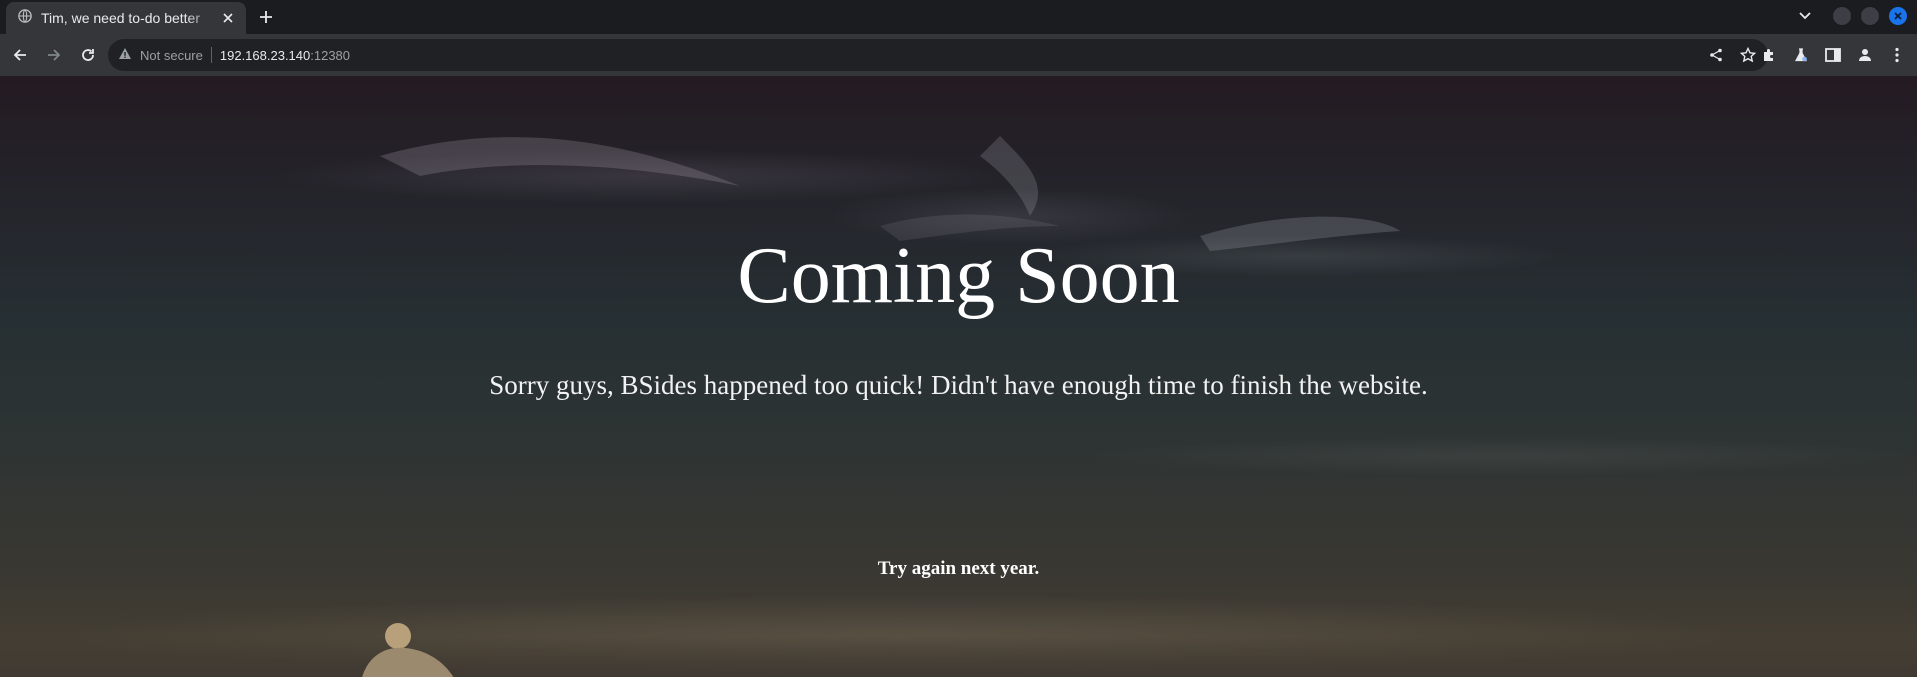 This screenshot has width=1917, height=677. Describe the element at coordinates (958, 656) in the screenshot. I see `horizon-clouds` at that location.